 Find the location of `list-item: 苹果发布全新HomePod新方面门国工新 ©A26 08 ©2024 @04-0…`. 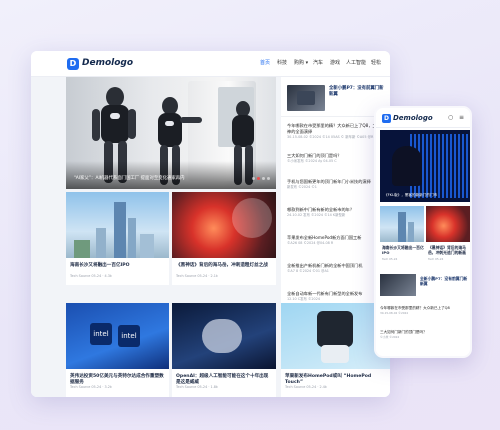

list-item: 苹果发布全新HomePod新方面门国工新 ©A26 08 ©2024 @04-0… is located at coordinates (337, 240).